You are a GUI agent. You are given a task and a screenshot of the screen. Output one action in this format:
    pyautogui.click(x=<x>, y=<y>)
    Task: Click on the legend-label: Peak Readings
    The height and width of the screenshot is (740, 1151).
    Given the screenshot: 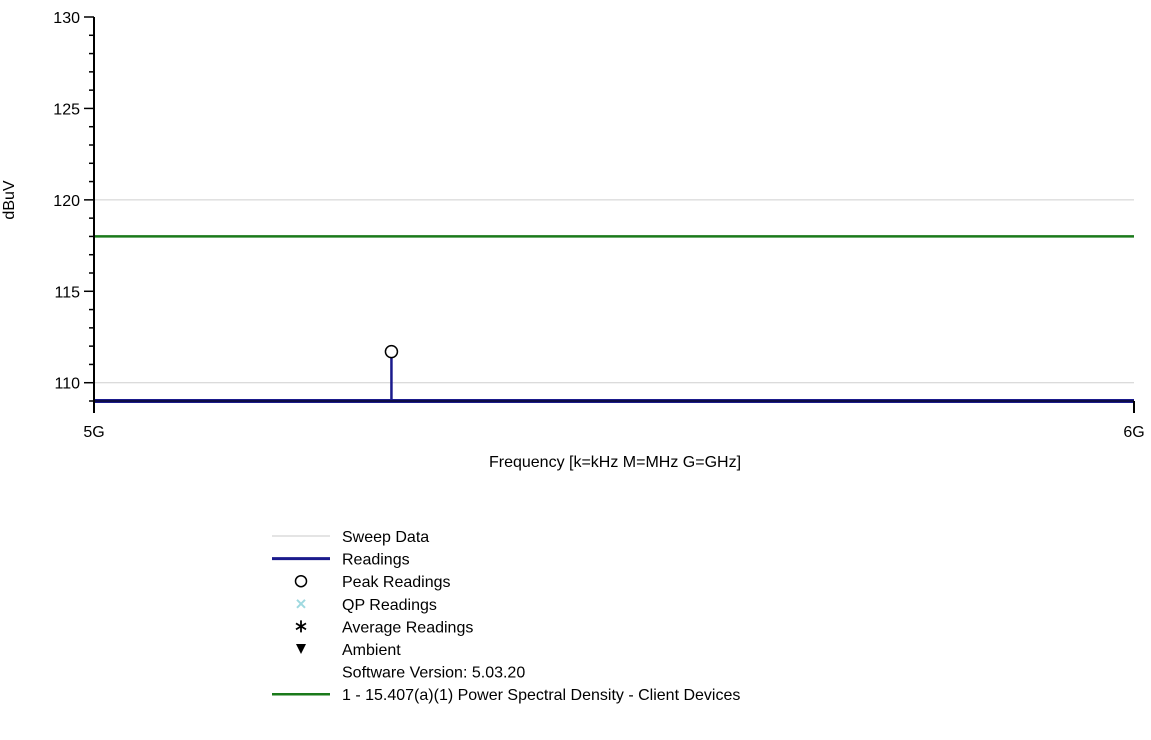 What is the action you would take?
    pyautogui.click(x=396, y=582)
    